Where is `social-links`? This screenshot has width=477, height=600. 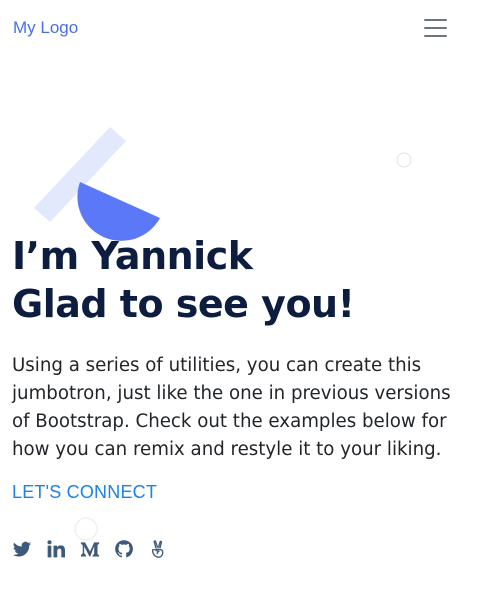 social-links is located at coordinates (97, 549).